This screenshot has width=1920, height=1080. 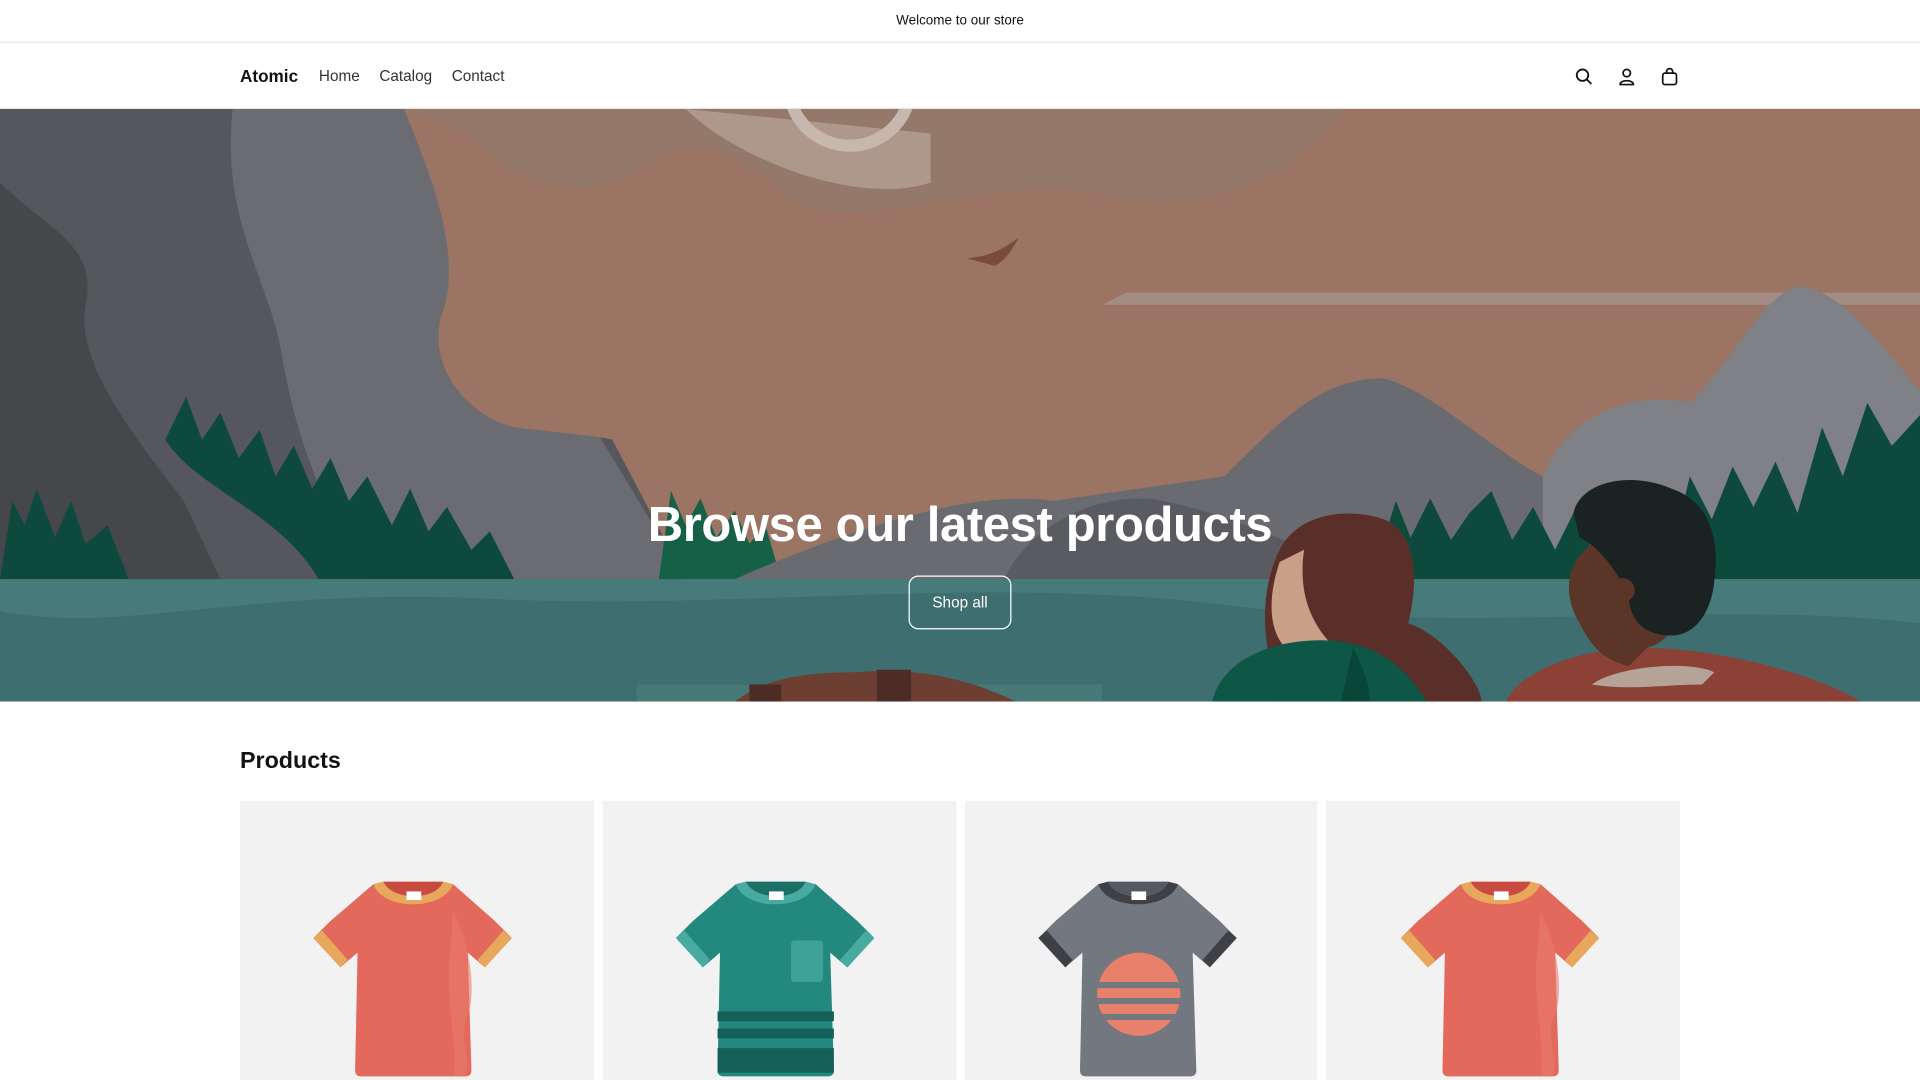 I want to click on header-icons, so click(x=1626, y=76).